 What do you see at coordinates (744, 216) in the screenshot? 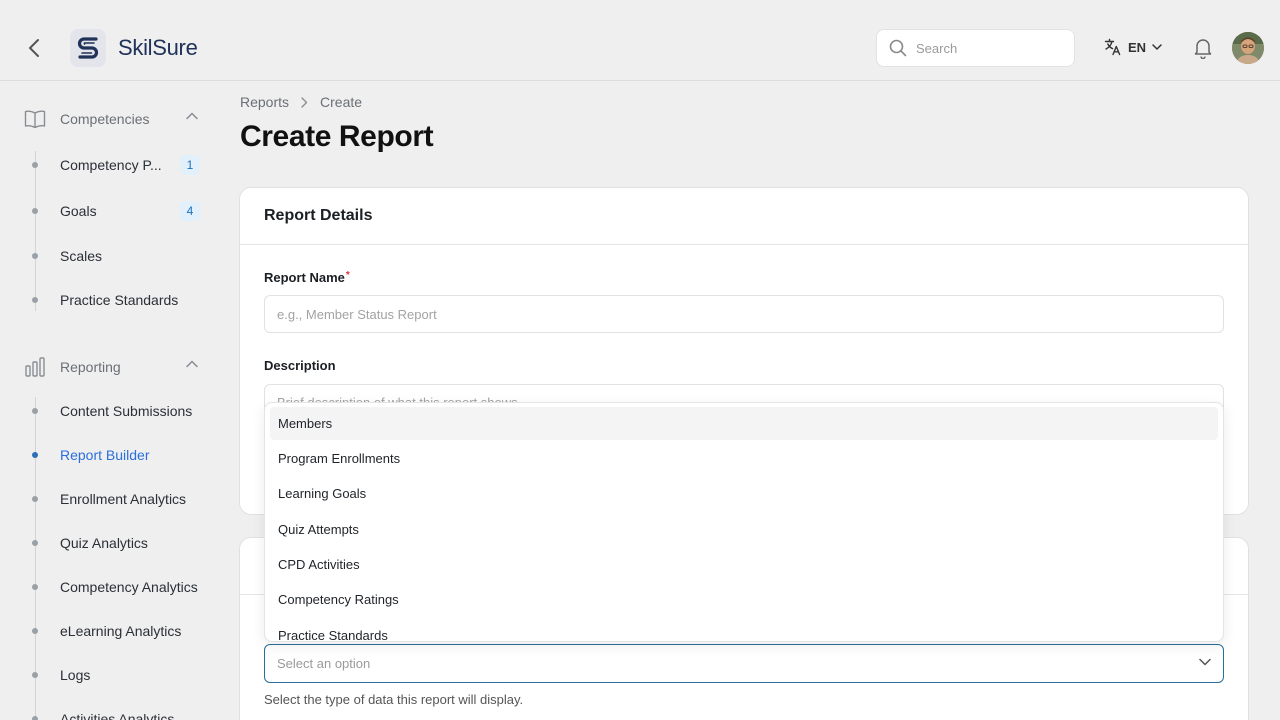
I see `card-header: Report Details` at bounding box center [744, 216].